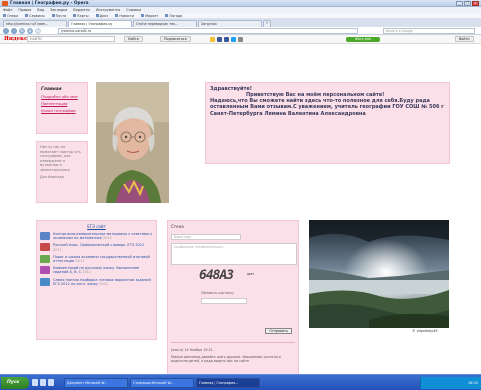 This screenshot has width=481, height=390. I want to click on message-meta: (ольга) 14 Ноября 19:21, so click(192, 350).